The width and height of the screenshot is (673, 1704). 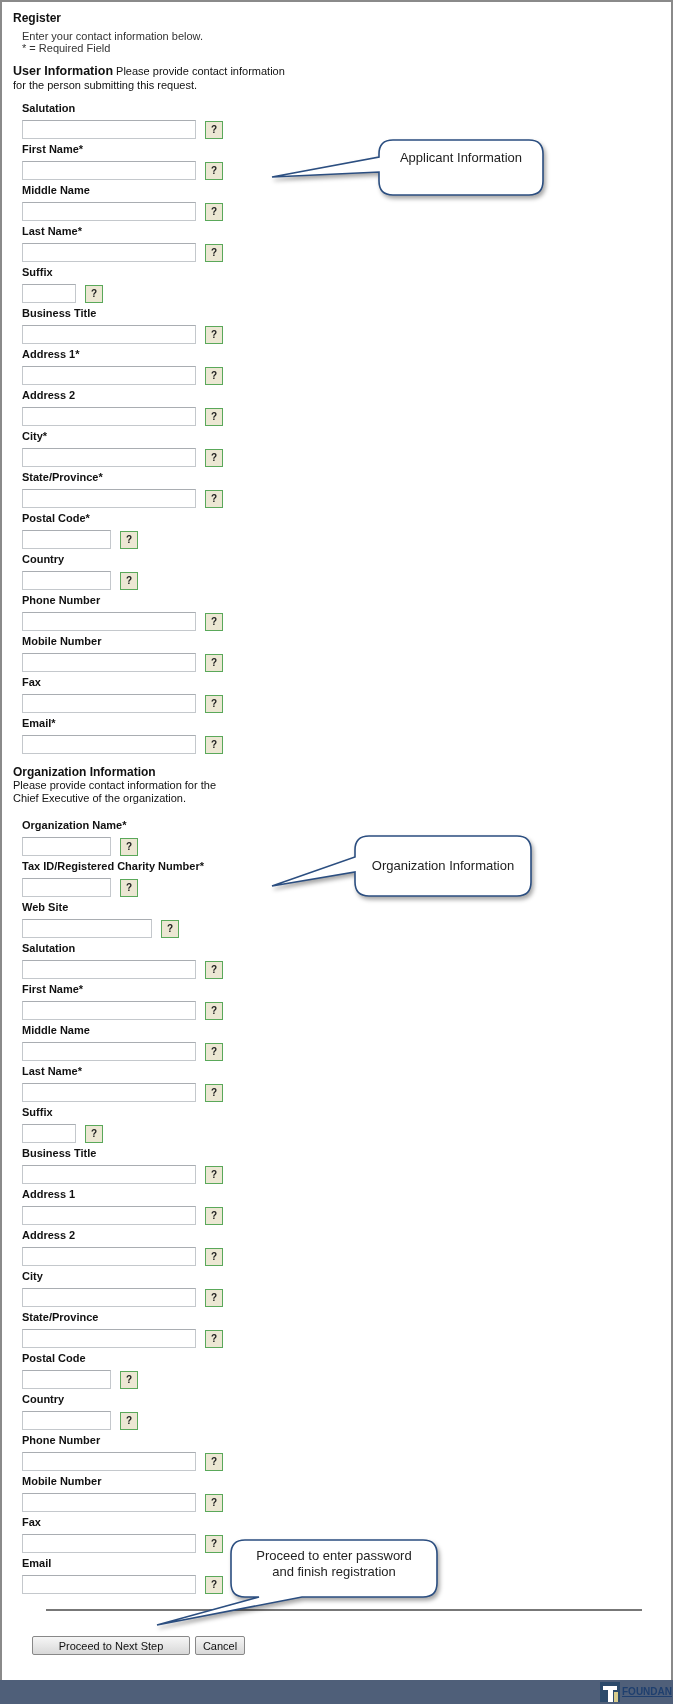 What do you see at coordinates (56, 190) in the screenshot?
I see `field-label: Middle Name` at bounding box center [56, 190].